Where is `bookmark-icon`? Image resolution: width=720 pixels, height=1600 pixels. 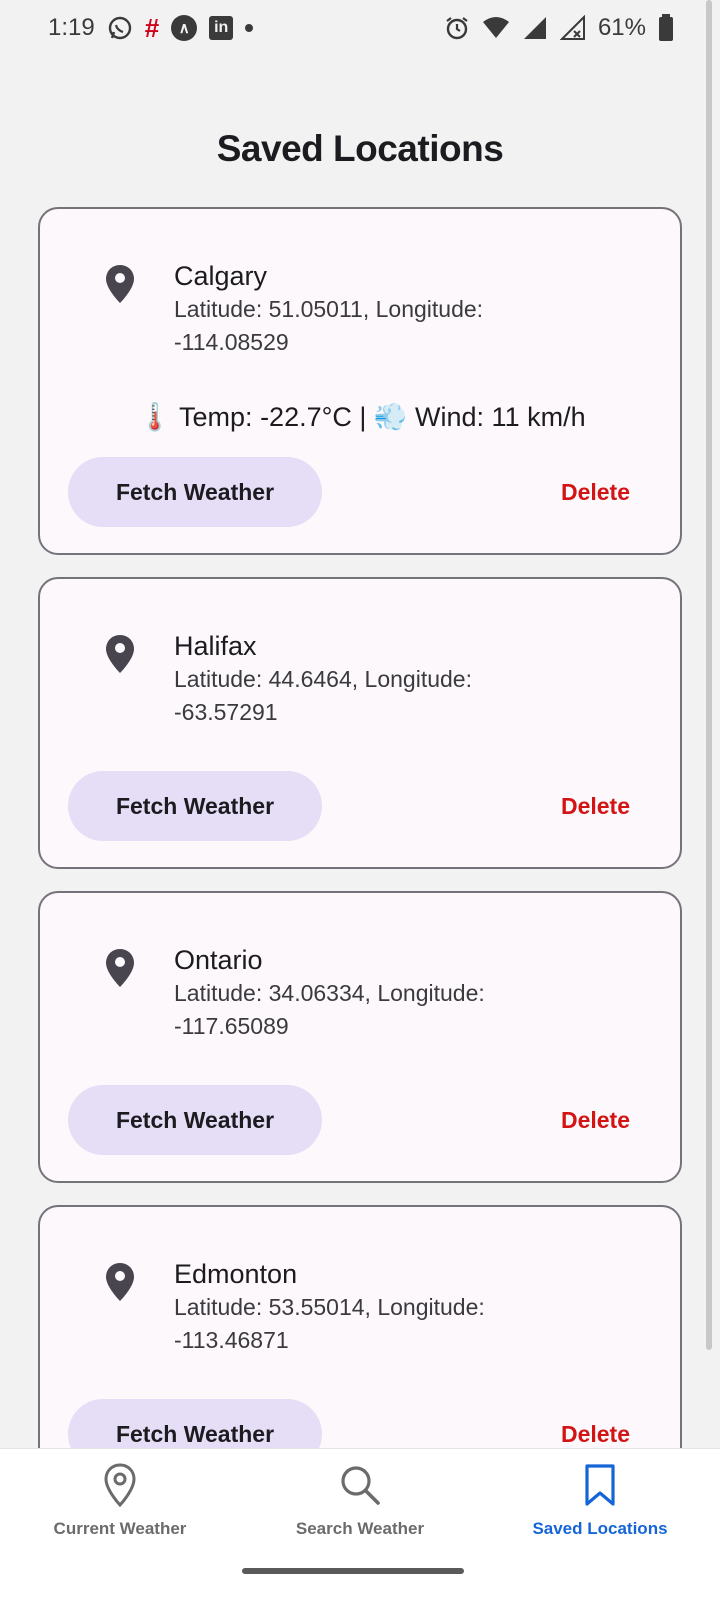 bookmark-icon is located at coordinates (600, 1485).